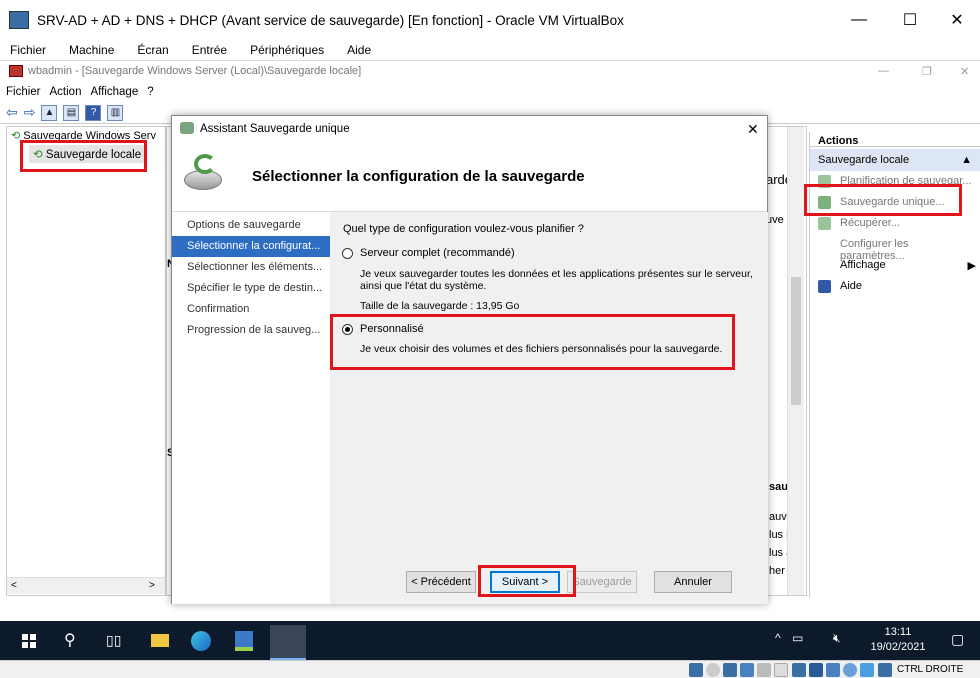 This screenshot has width=980, height=678. What do you see at coordinates (927, 71) in the screenshot?
I see `wbadmin-restore-icon: ❐` at bounding box center [927, 71].